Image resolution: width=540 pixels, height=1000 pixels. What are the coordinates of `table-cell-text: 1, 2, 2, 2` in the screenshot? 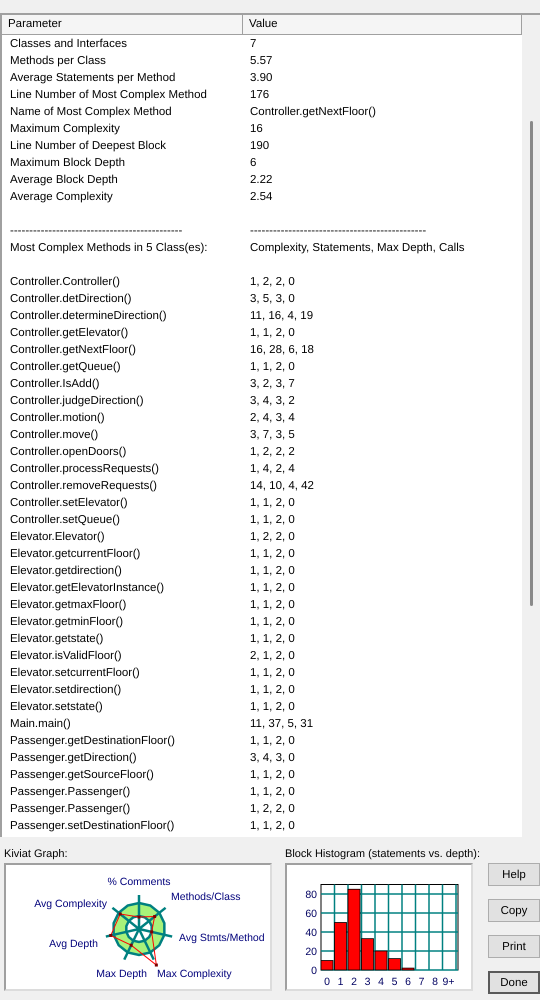 It's located at (272, 452).